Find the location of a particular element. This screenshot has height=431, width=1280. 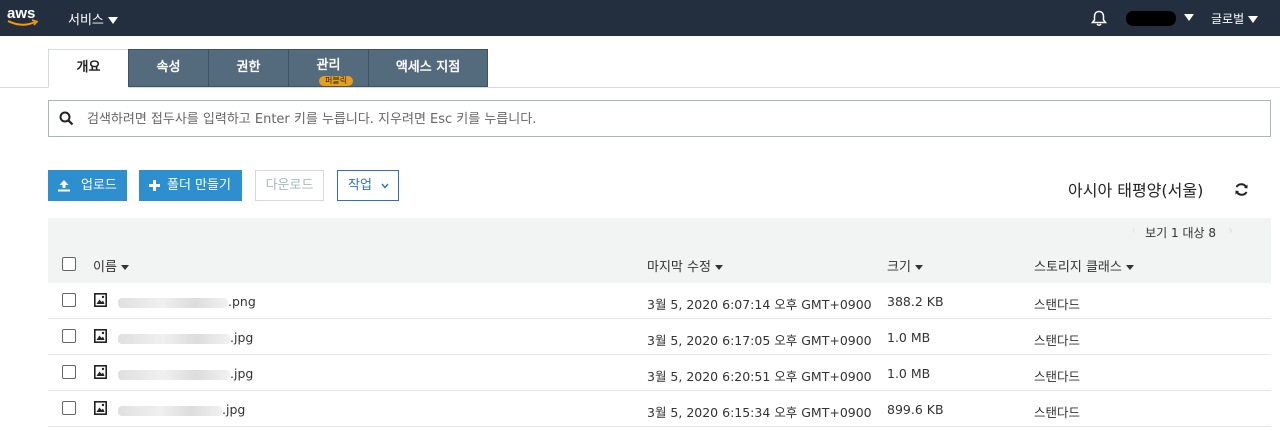

upload-label: 업로드 is located at coordinates (99, 185).